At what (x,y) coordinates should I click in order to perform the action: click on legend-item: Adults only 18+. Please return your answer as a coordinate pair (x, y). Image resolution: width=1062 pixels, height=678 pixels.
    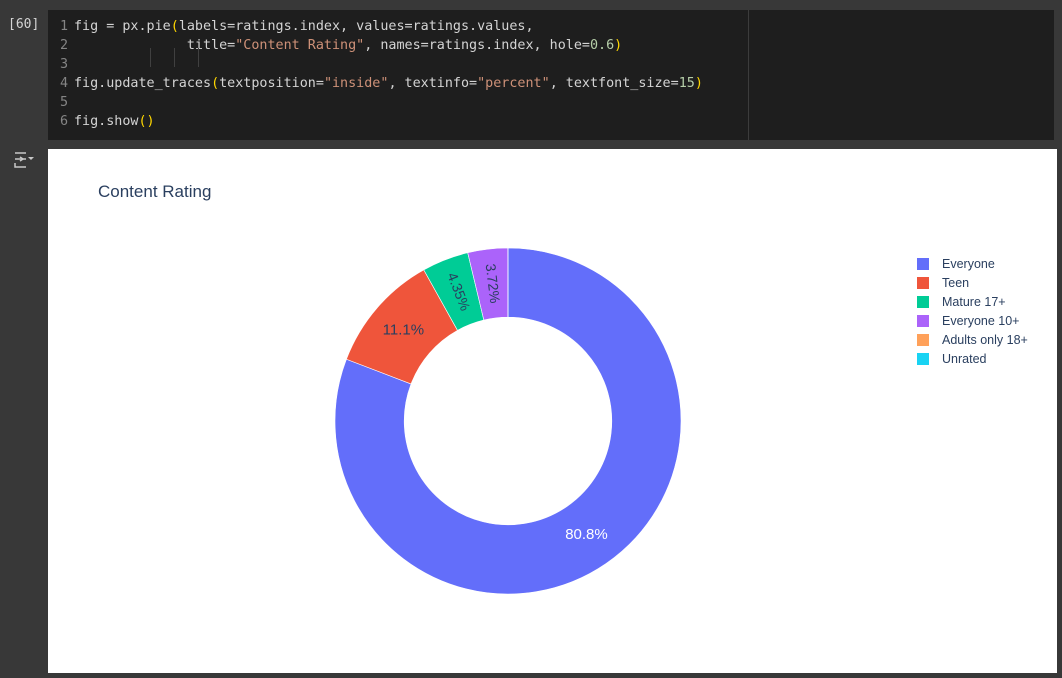
    Looking at the image, I should click on (972, 339).